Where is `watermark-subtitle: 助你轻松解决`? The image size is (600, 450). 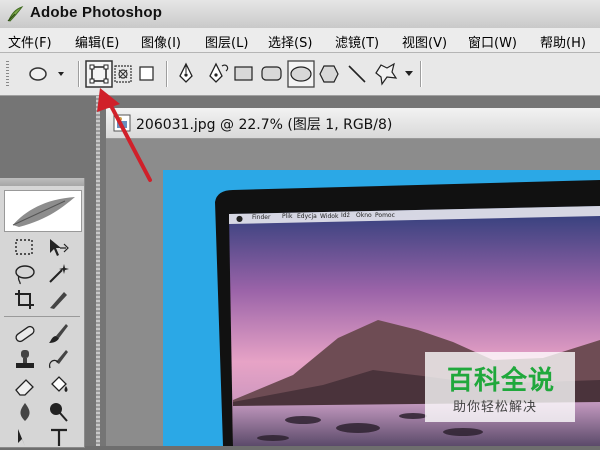 watermark-subtitle: 助你轻松解决 is located at coordinates (495, 407).